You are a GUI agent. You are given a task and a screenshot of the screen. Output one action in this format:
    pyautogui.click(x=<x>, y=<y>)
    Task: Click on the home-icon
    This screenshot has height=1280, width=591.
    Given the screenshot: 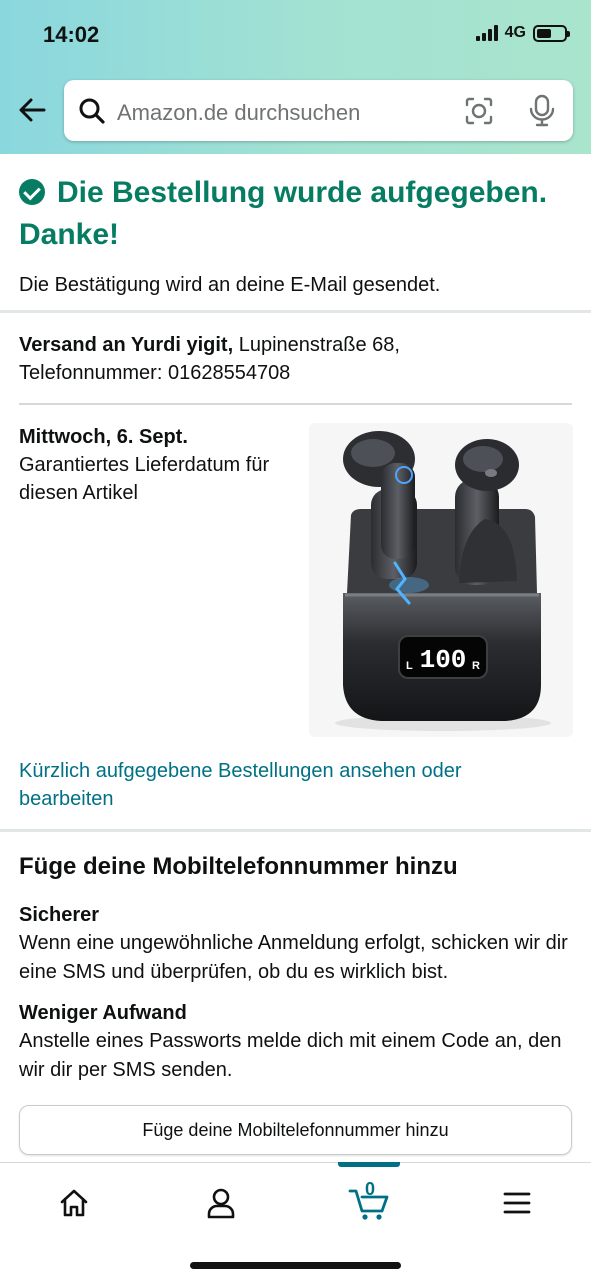 What is the action you would take?
    pyautogui.click(x=74, y=1203)
    